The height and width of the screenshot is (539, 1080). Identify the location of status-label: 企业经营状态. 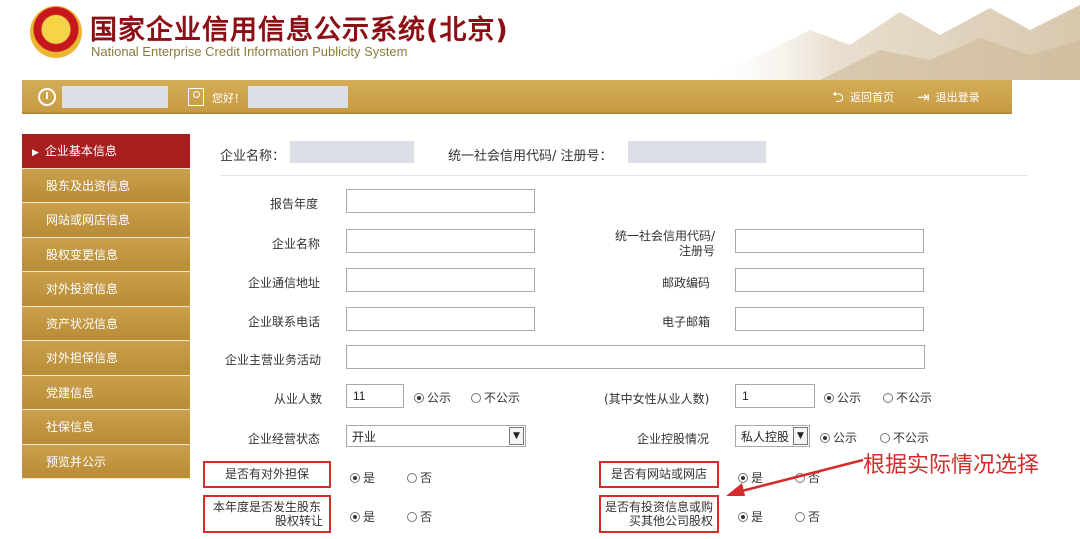
(284, 439).